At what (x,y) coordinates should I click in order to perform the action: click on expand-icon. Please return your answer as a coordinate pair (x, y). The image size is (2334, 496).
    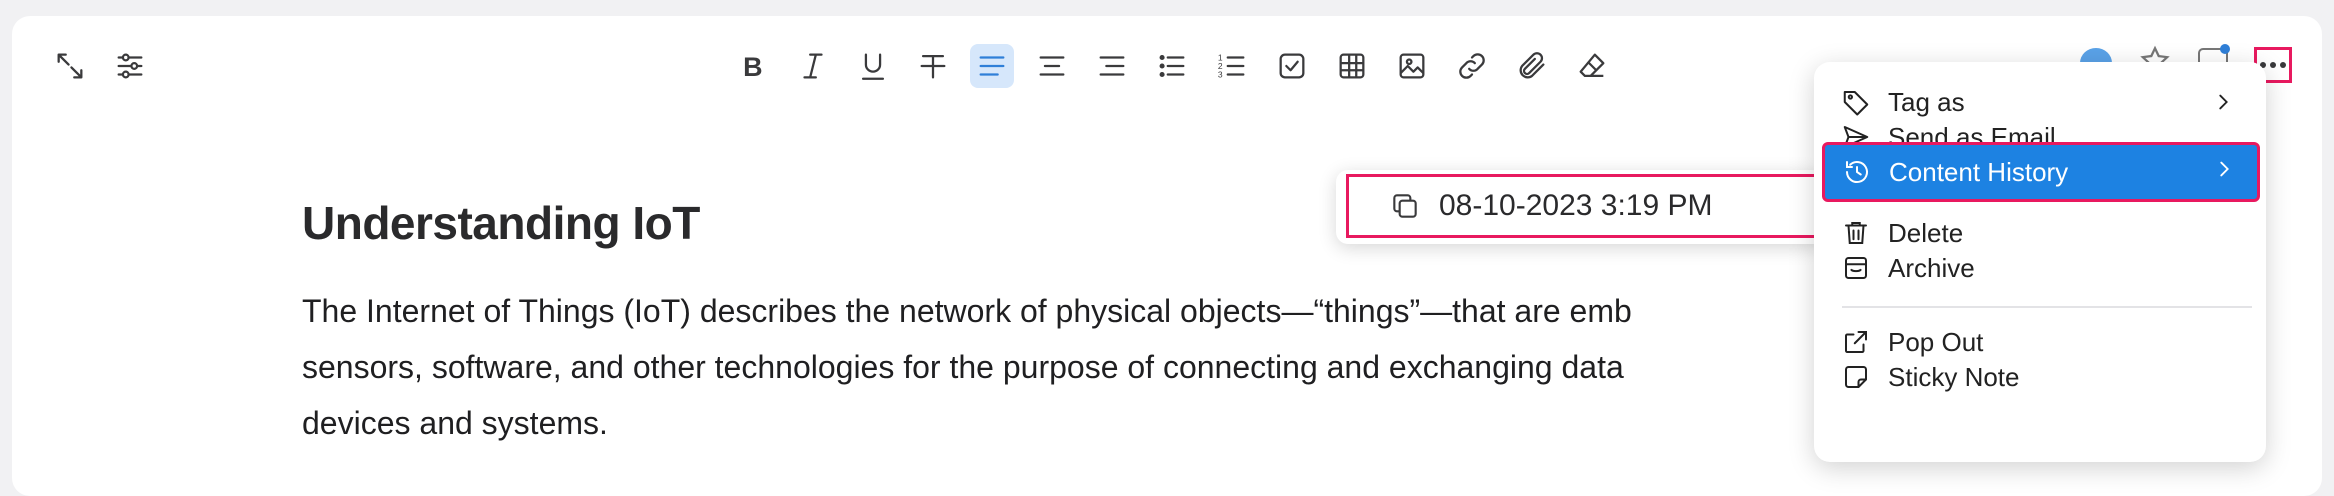
    Looking at the image, I should click on (70, 66).